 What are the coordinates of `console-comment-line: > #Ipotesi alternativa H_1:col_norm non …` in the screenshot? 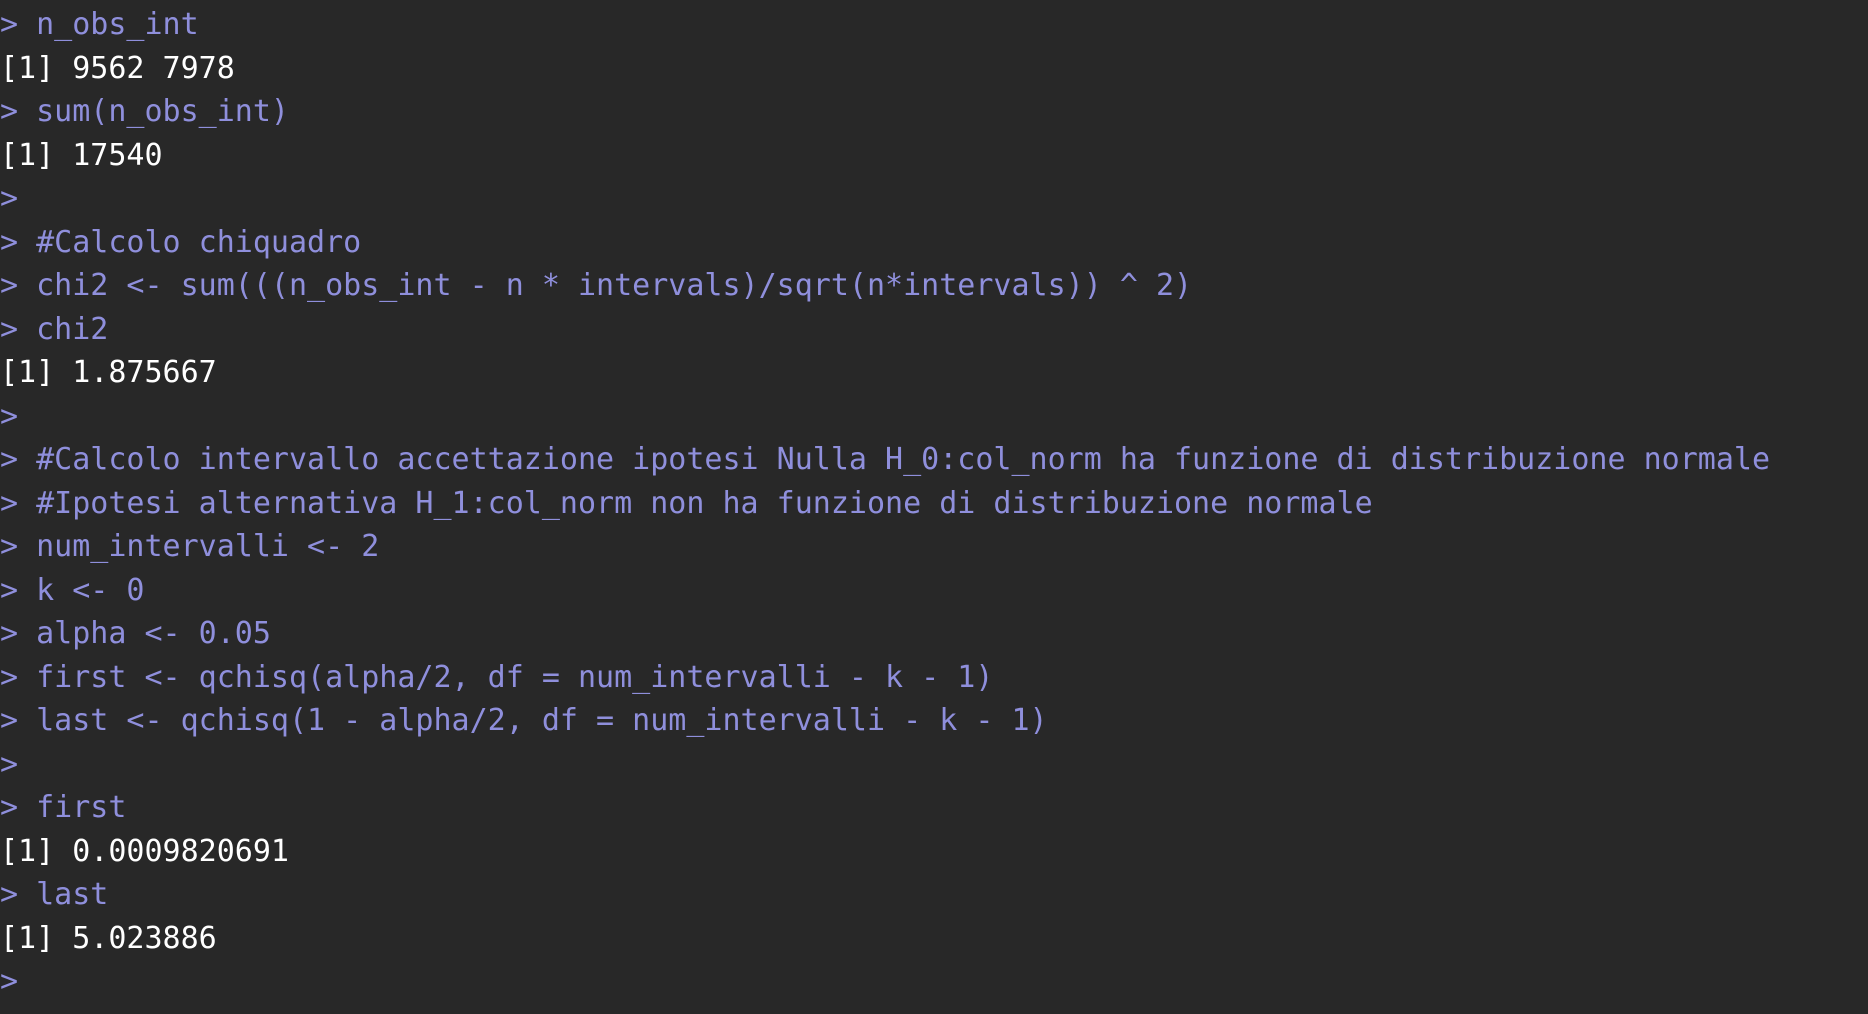 It's located at (686, 503).